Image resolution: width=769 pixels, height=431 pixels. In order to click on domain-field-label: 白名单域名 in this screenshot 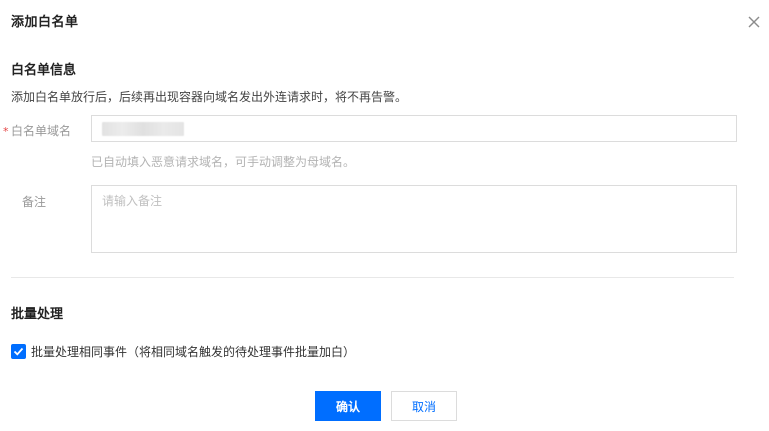, I will do `click(41, 131)`.